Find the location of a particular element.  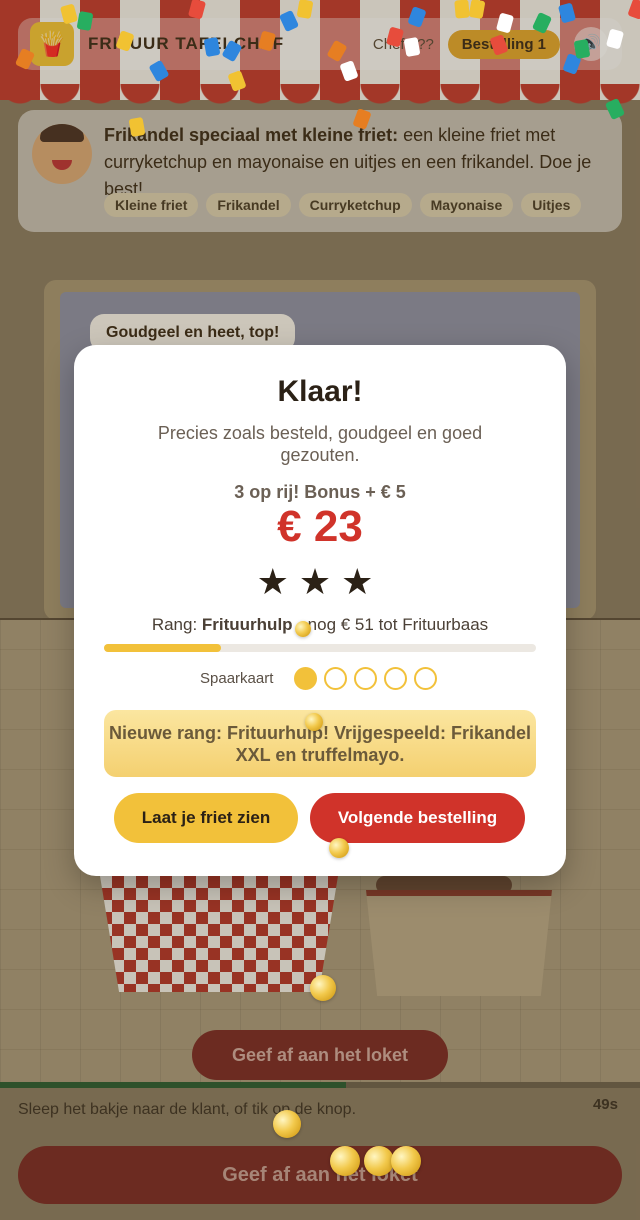

show-fries-button: Laat je friet zien is located at coordinates (206, 818).